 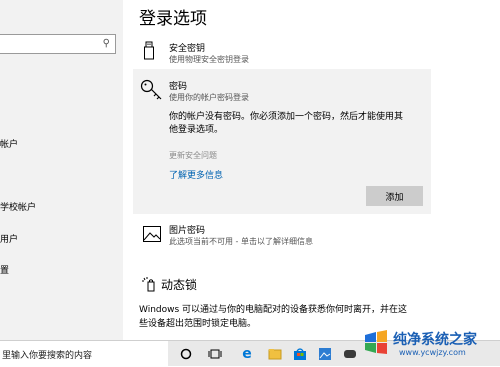 What do you see at coordinates (152, 234) in the screenshot?
I see `picture-icon` at bounding box center [152, 234].